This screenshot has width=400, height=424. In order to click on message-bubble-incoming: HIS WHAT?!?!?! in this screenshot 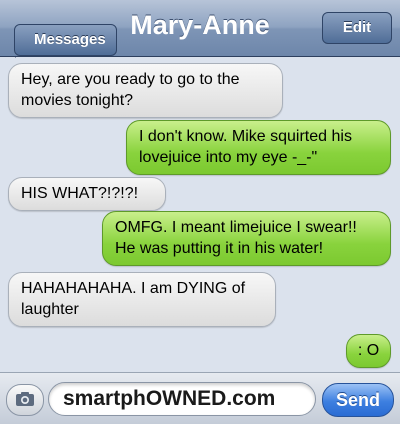, I will do `click(87, 194)`.